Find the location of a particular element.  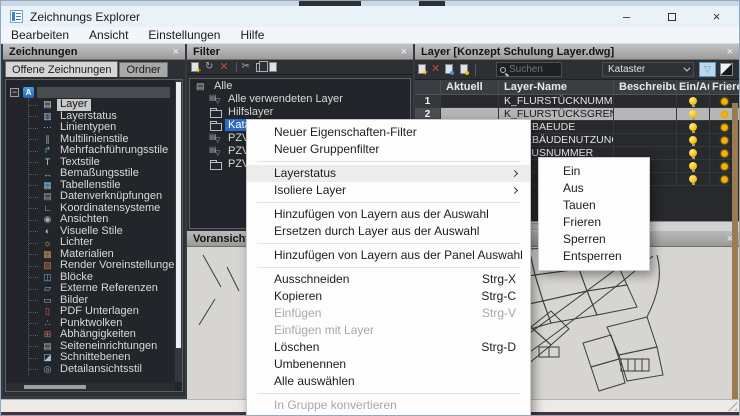

column-header: Ein/Aus is located at coordinates (693, 87).